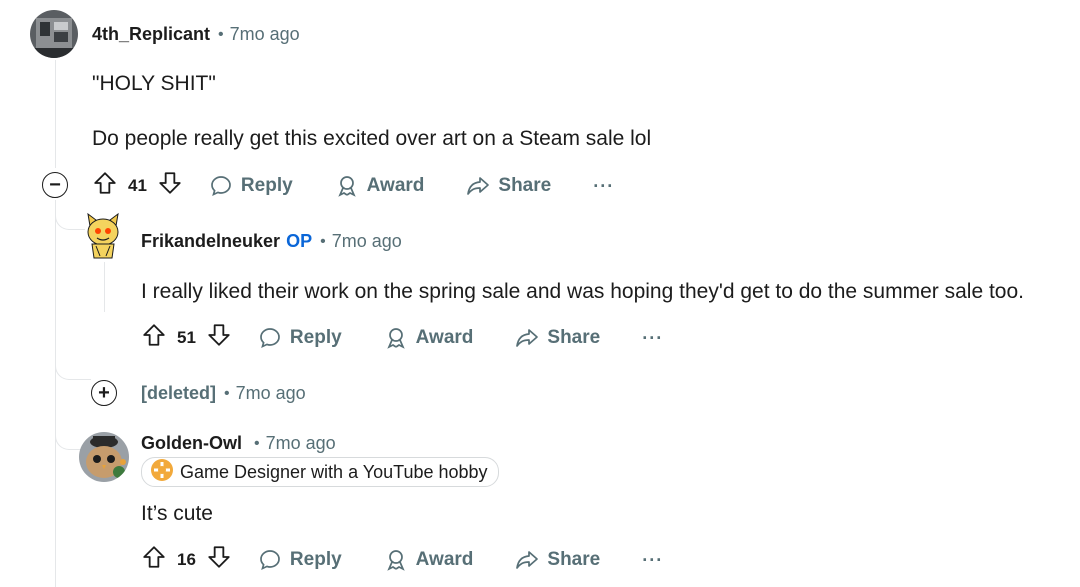 The width and height of the screenshot is (1080, 587). I want to click on vote-count: 41, so click(137, 185).